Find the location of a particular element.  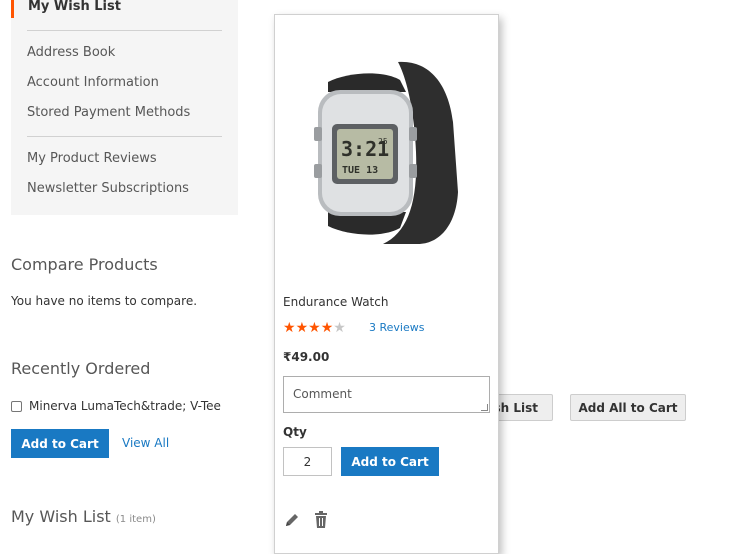

nav-item-stored-payment-methods: Stored Payment Methods is located at coordinates (108, 112).